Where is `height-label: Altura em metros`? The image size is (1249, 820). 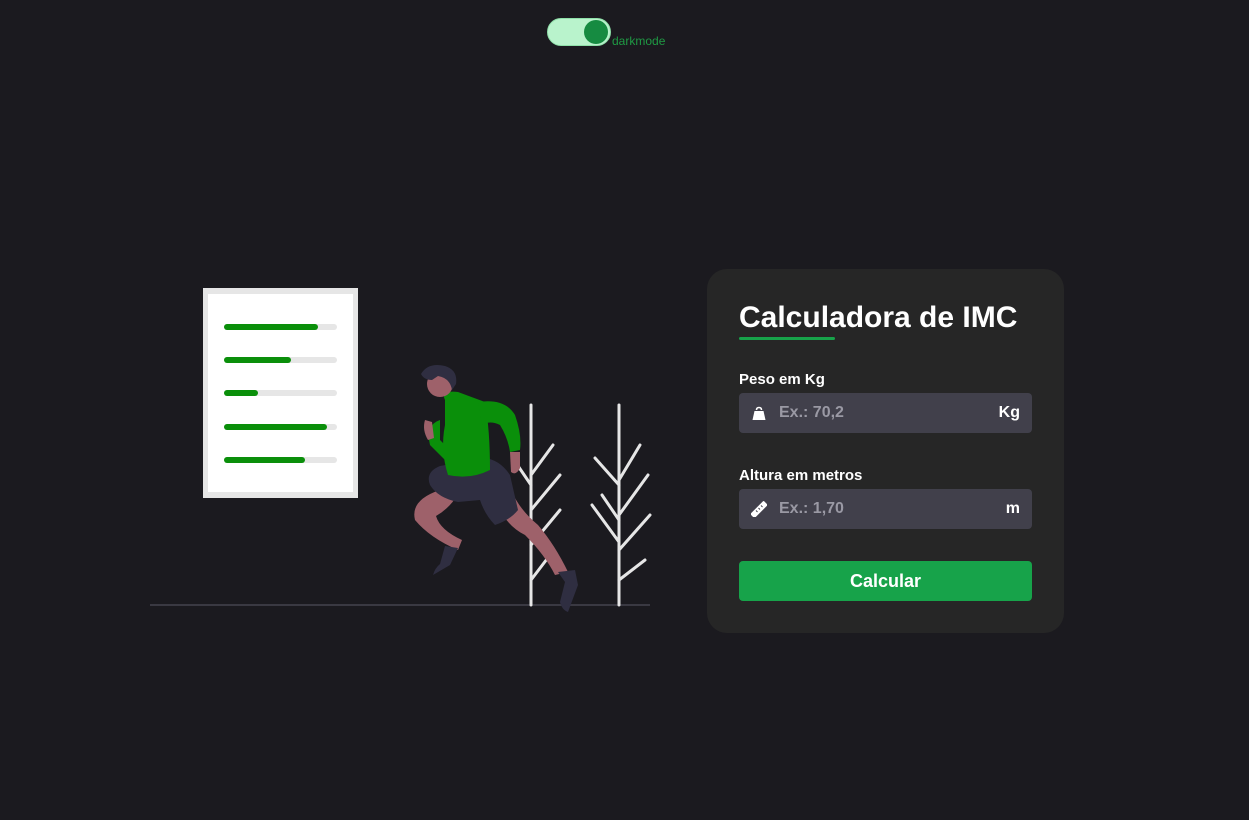 height-label: Altura em metros is located at coordinates (801, 475).